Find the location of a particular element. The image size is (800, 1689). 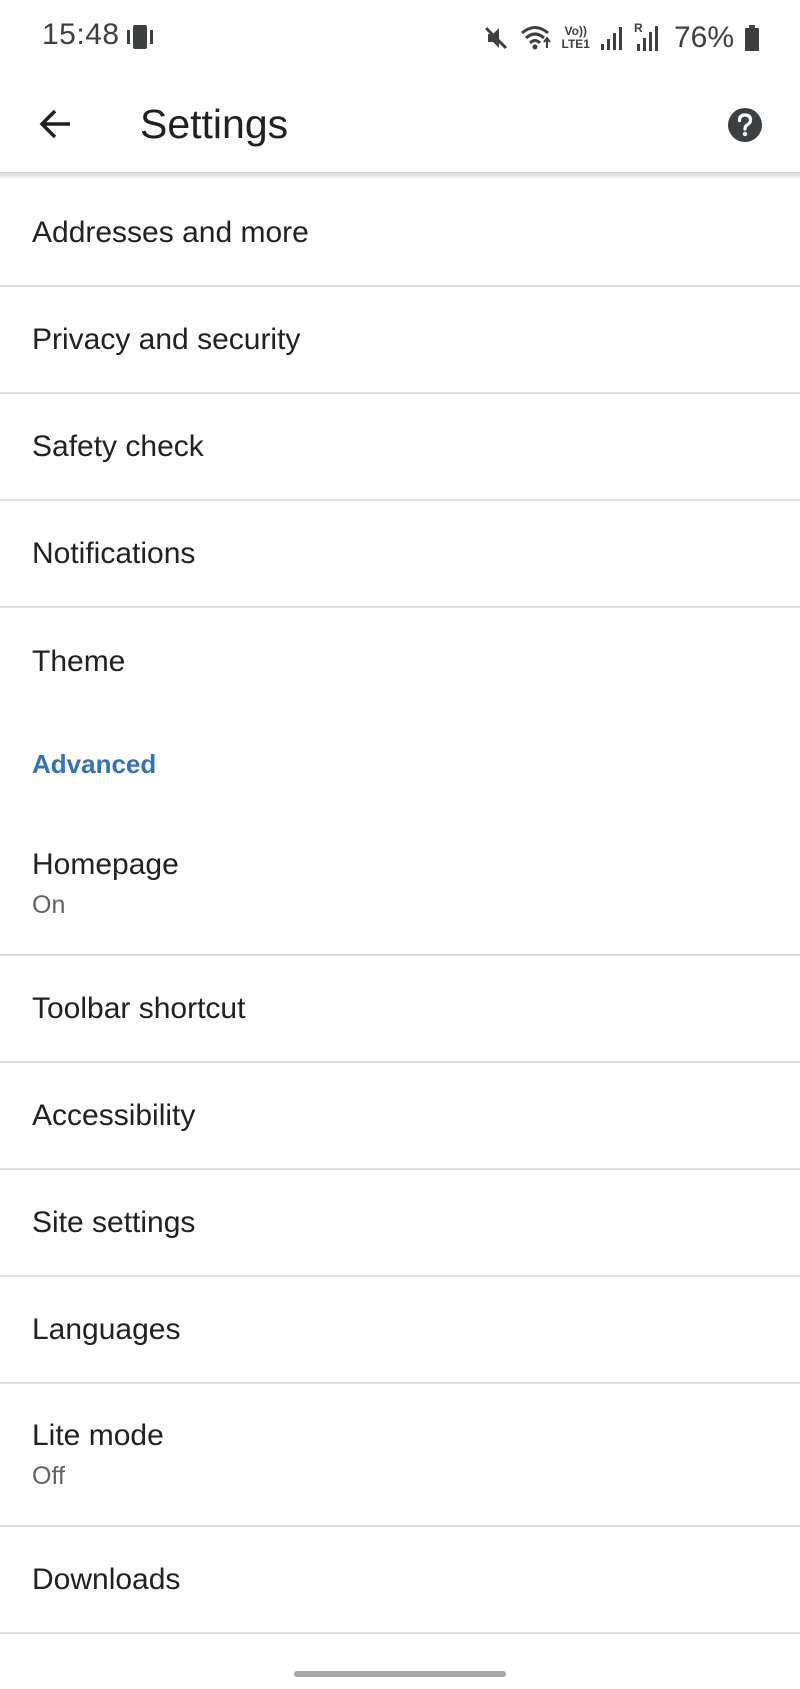

setting-theme: Theme is located at coordinates (400, 661).